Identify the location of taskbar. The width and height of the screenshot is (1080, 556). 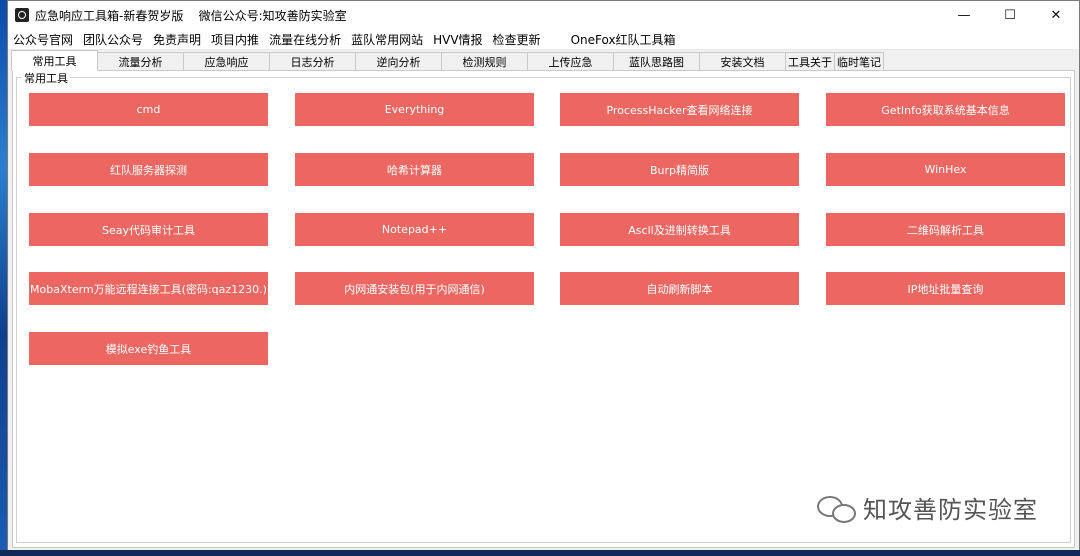
(540, 553).